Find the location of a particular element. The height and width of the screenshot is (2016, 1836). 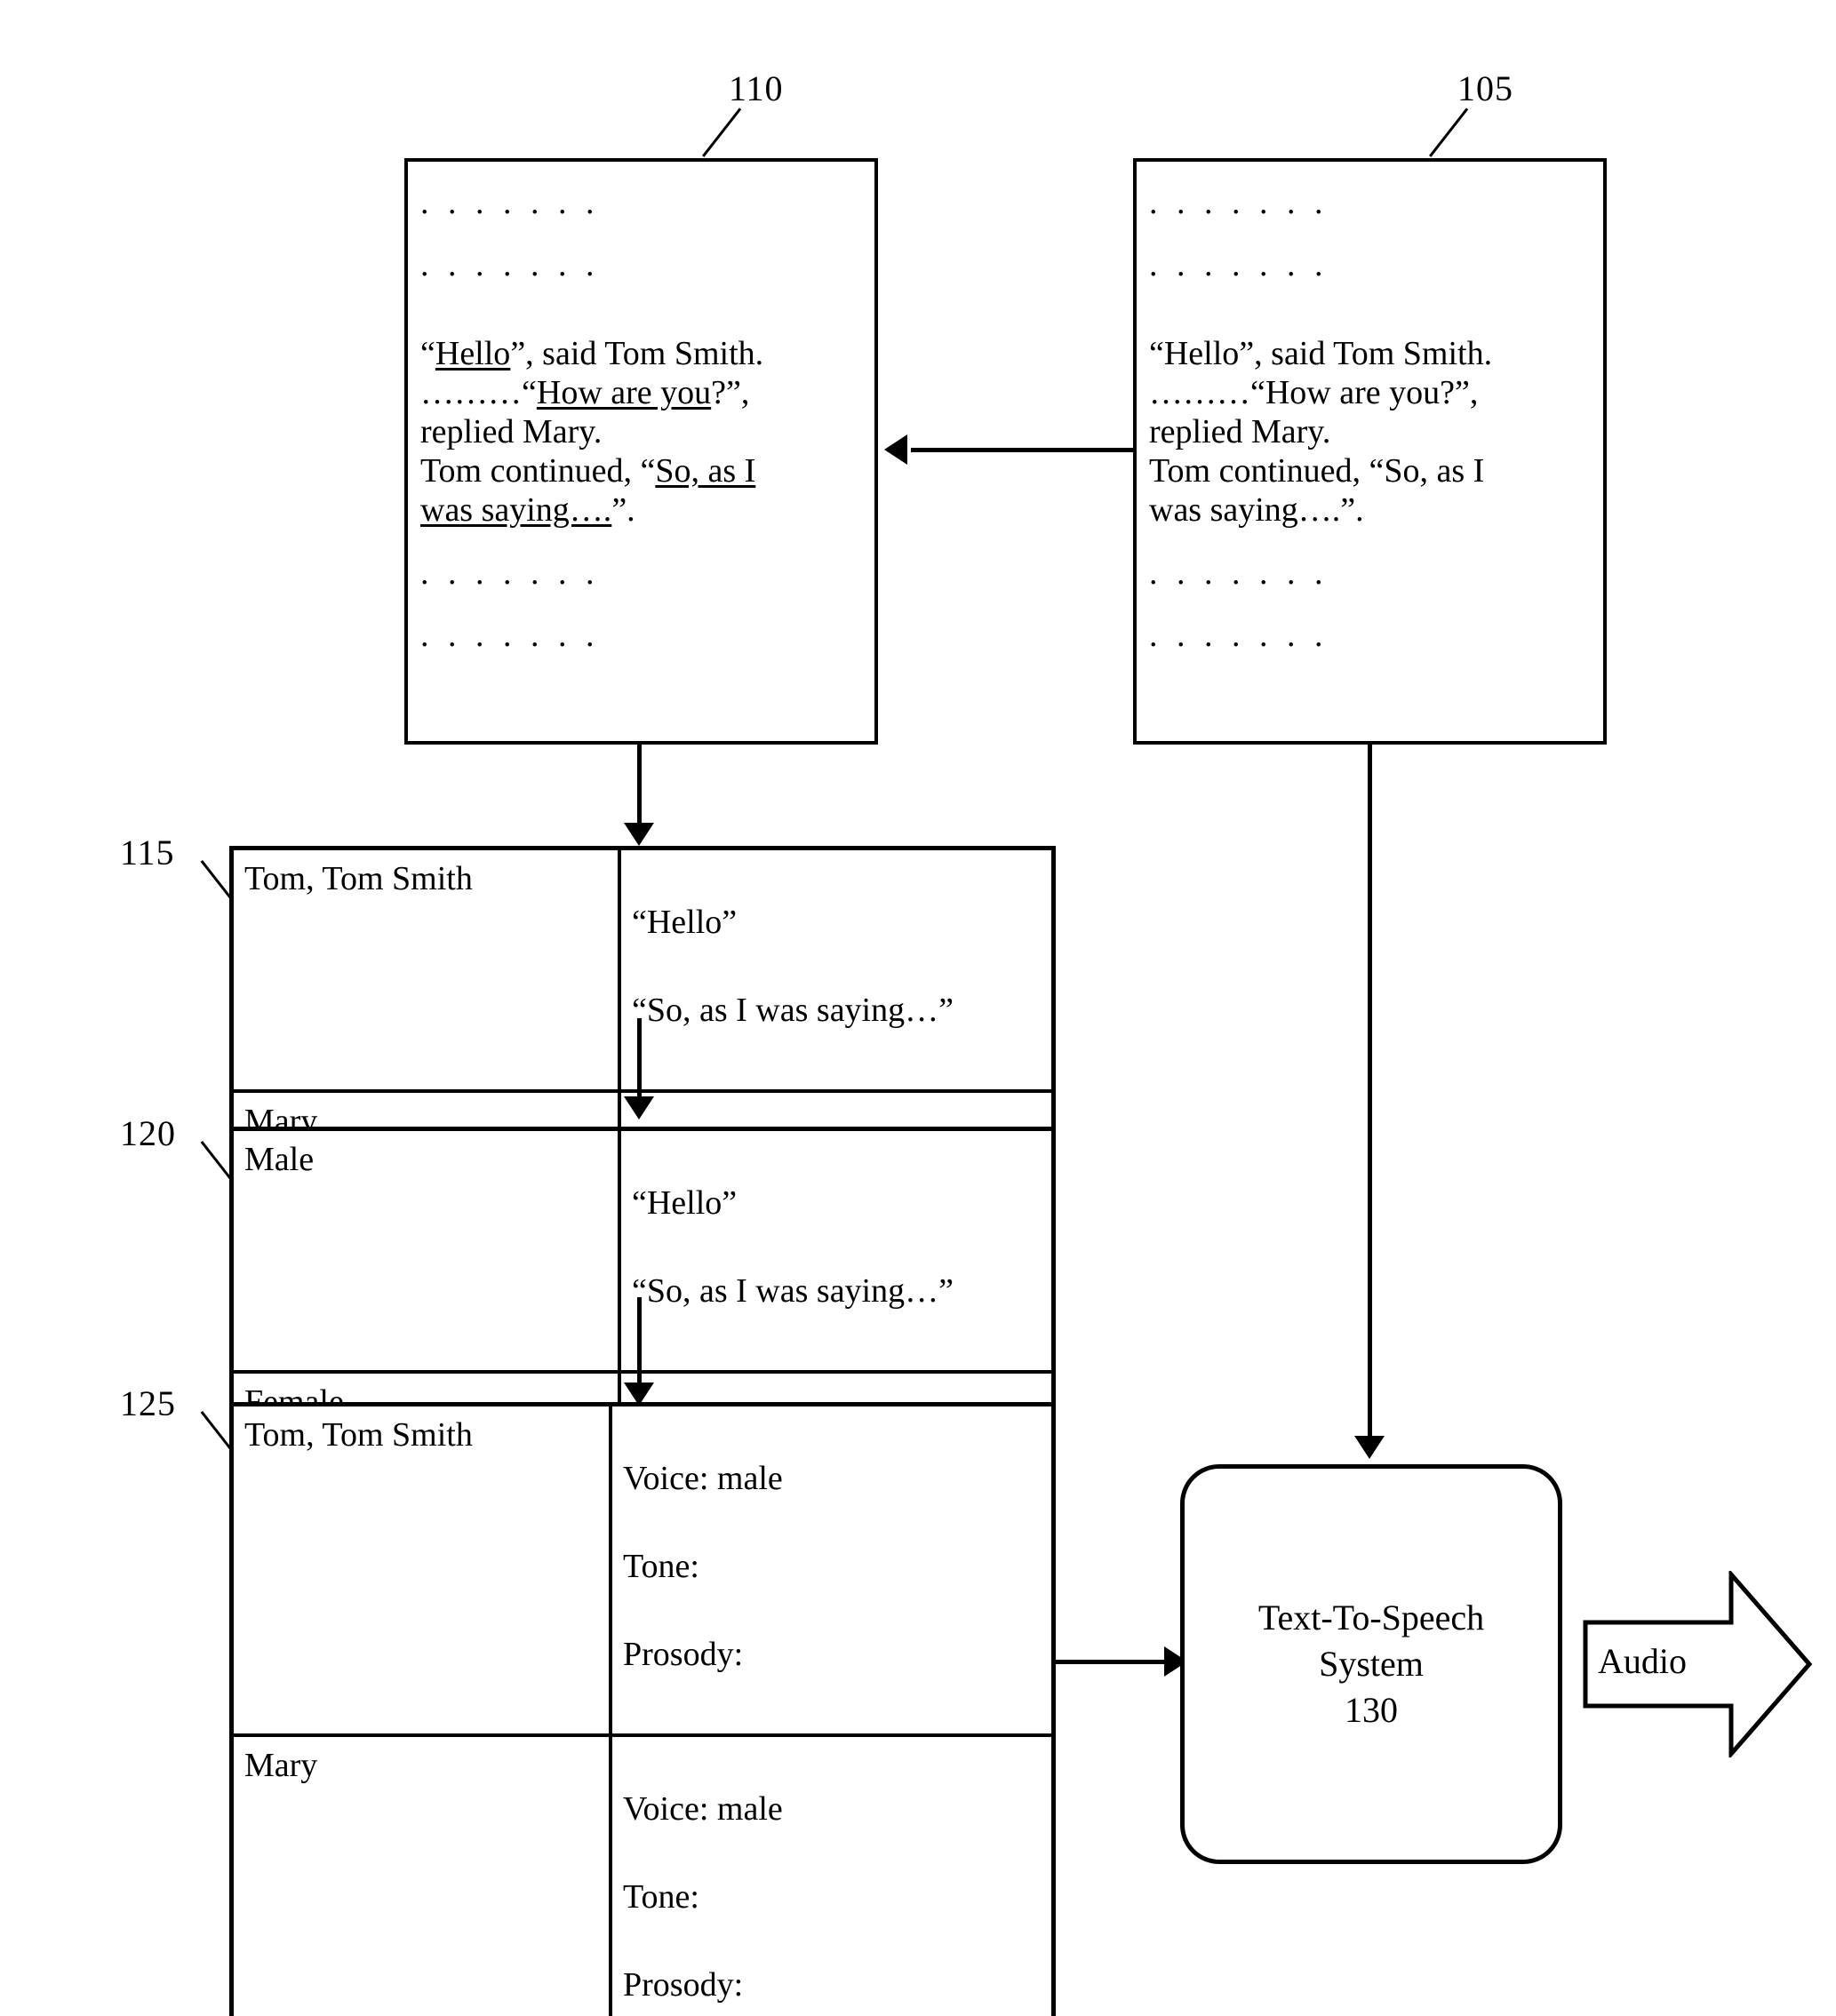

annotated-line-tomcontinued: Tom continued, “So, as I is located at coordinates (641, 470).